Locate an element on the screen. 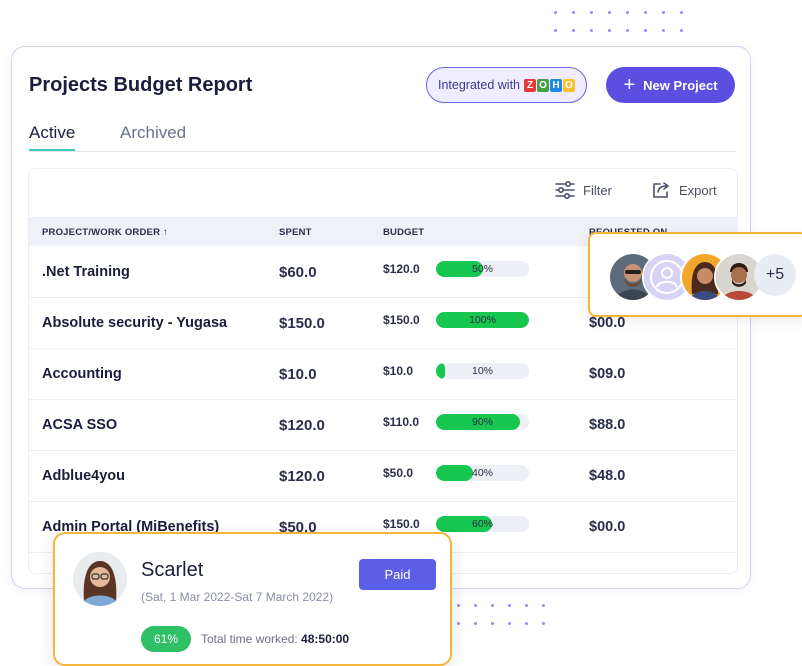  paid-status-button: Paid is located at coordinates (397, 574).